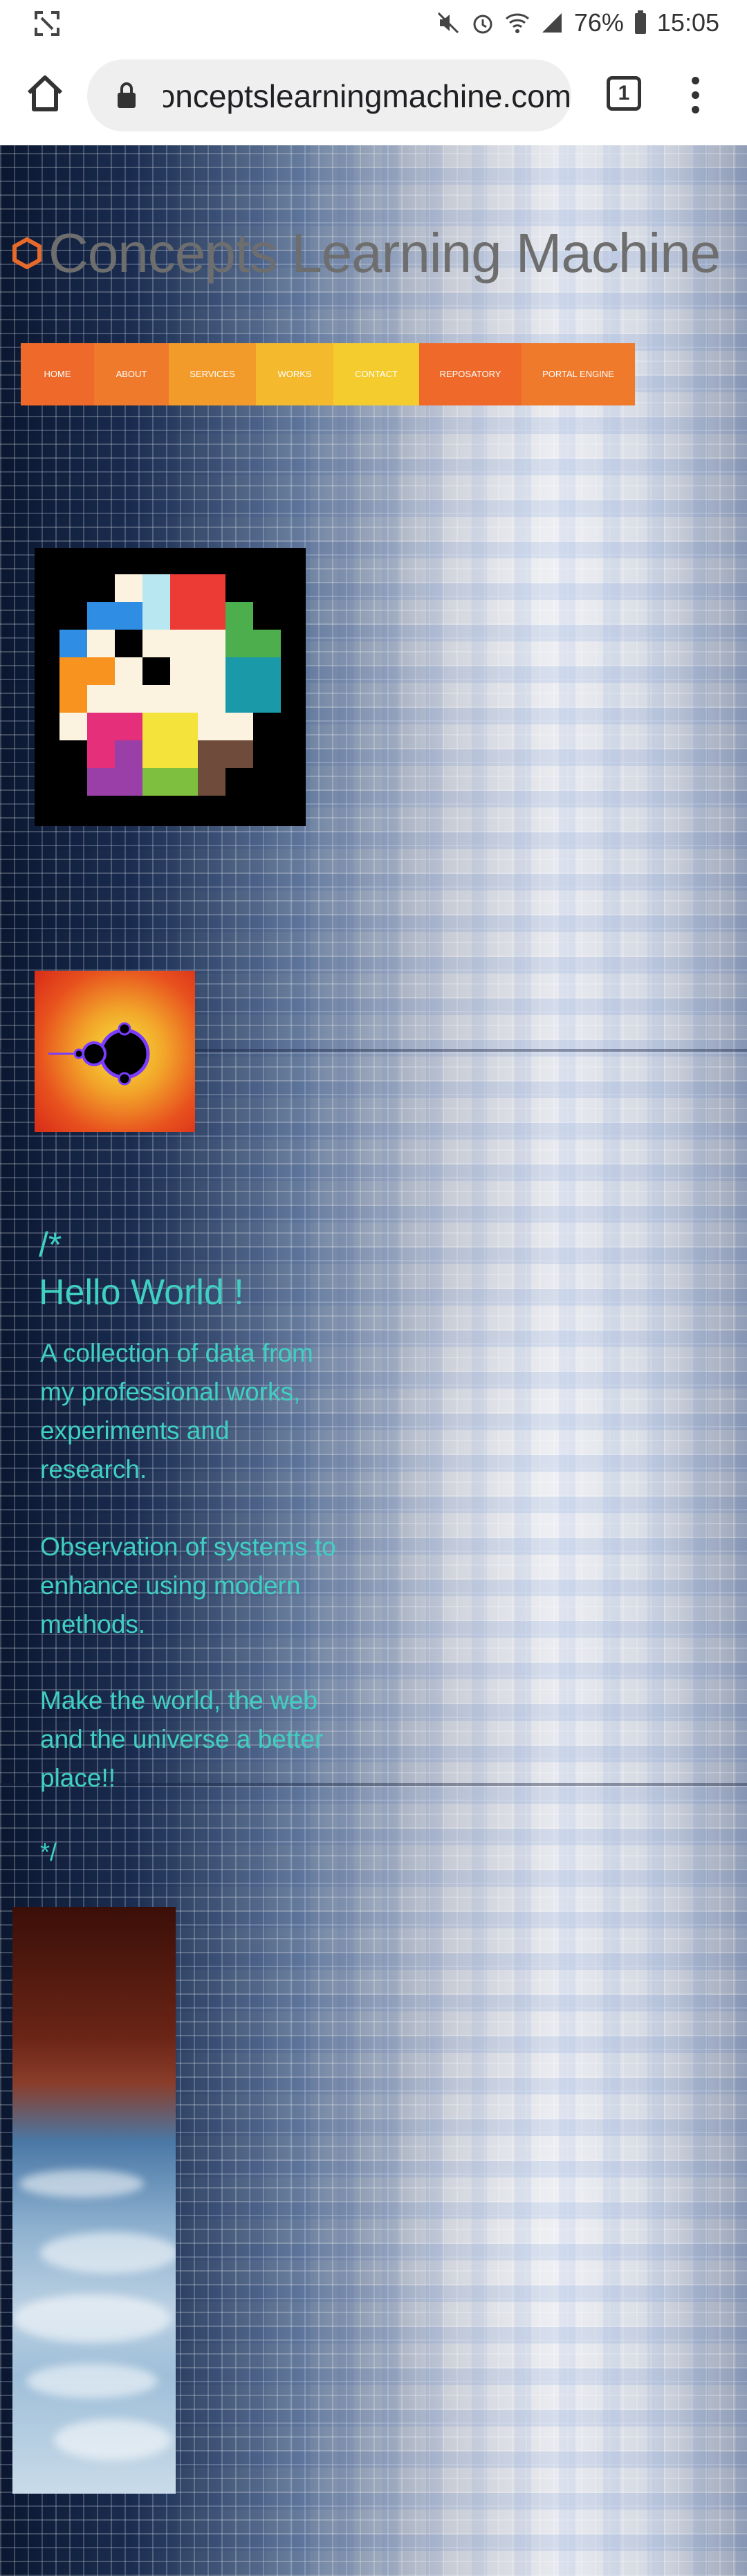 Image resolution: width=747 pixels, height=2576 pixels. I want to click on screenshot-expand-icon, so click(47, 24).